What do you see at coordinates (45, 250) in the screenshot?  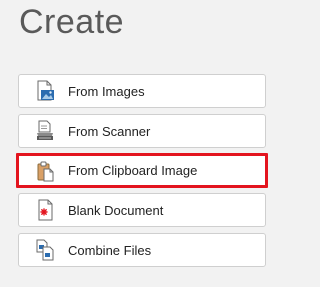 I see `combine-files-icon` at bounding box center [45, 250].